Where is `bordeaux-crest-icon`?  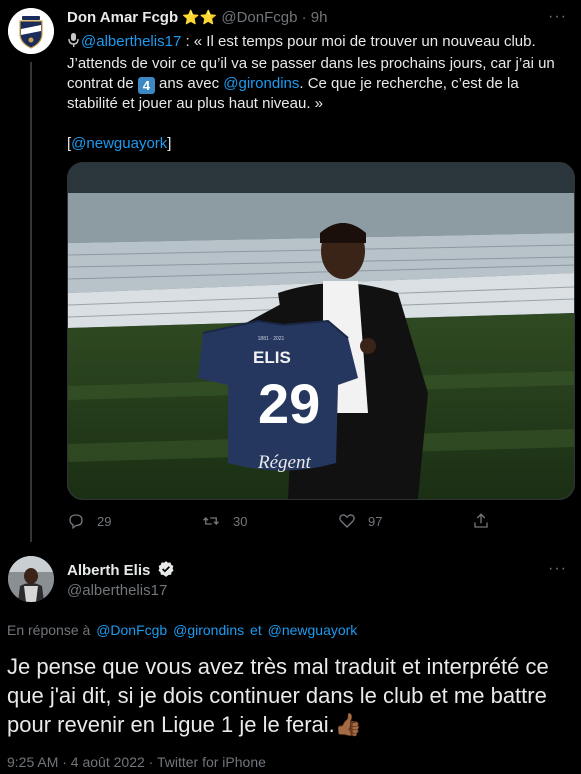 bordeaux-crest-icon is located at coordinates (31, 31).